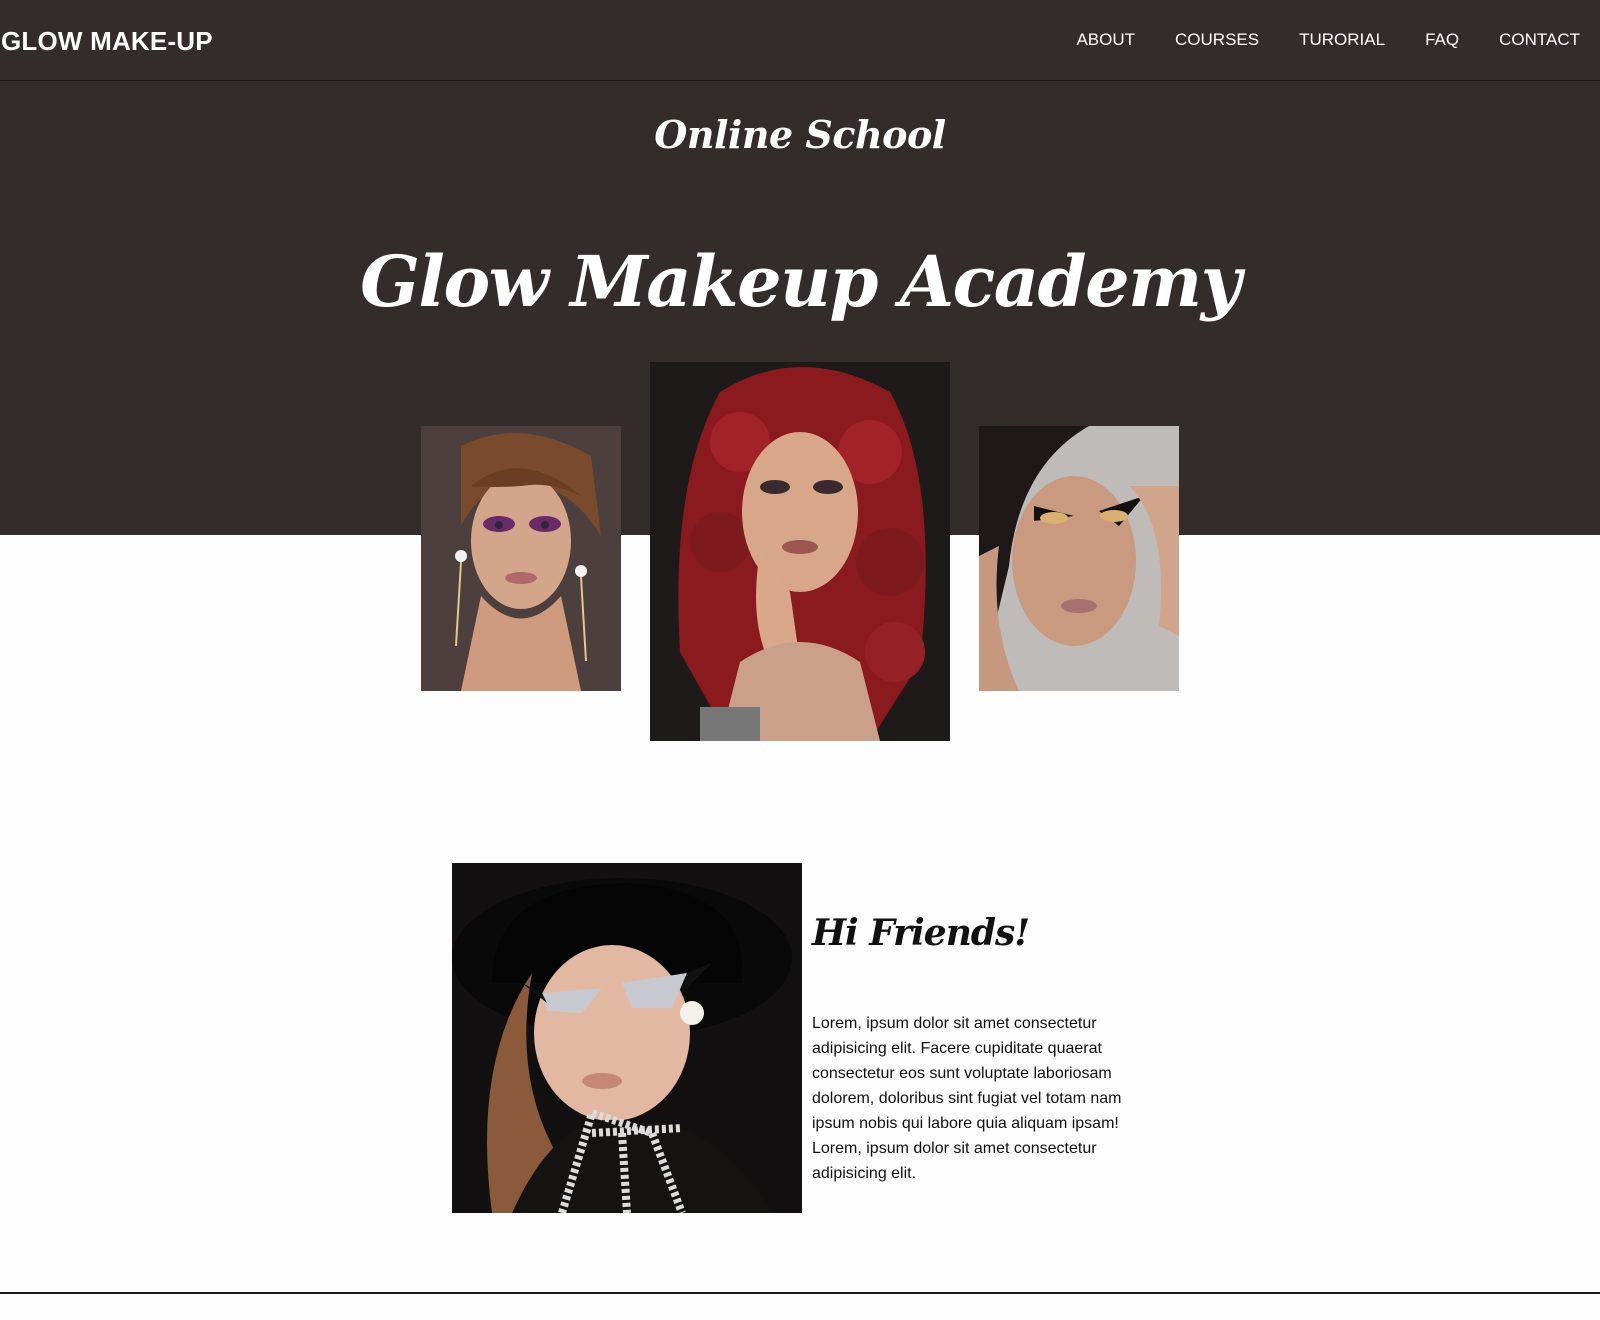  What do you see at coordinates (1079, 558) in the screenshot?
I see `gallery-photo-right` at bounding box center [1079, 558].